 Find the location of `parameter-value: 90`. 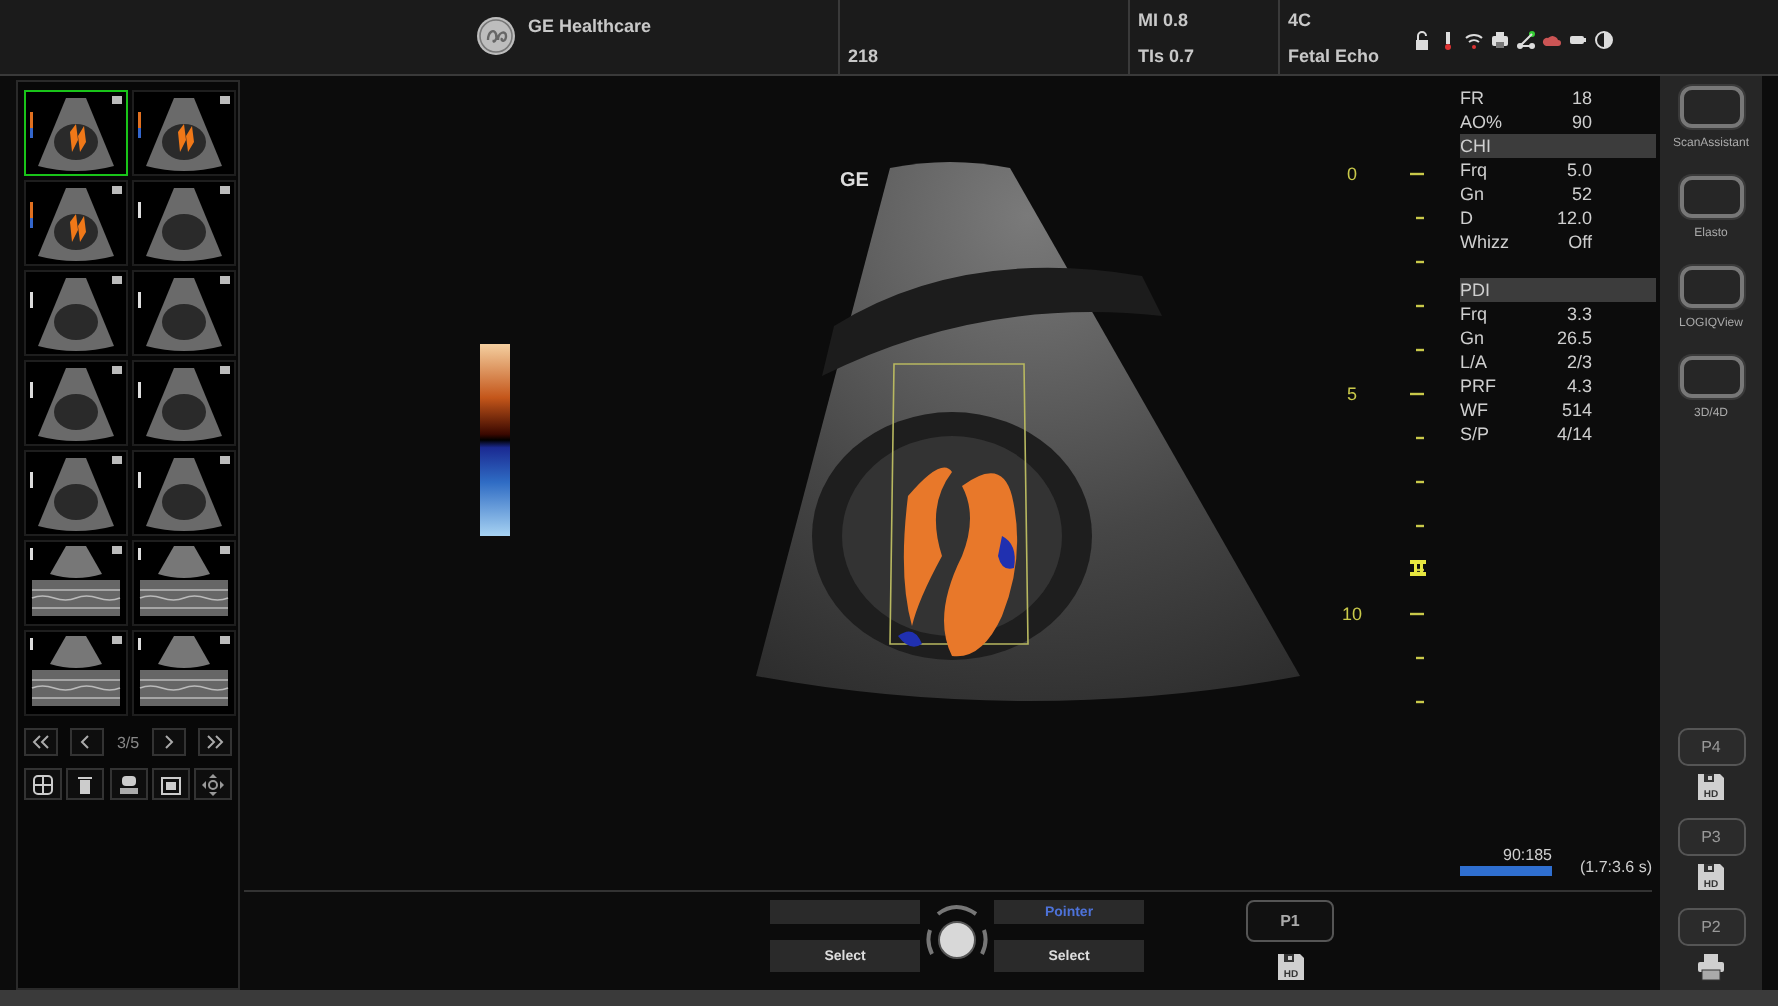

parameter-value: 90 is located at coordinates (1581, 122).